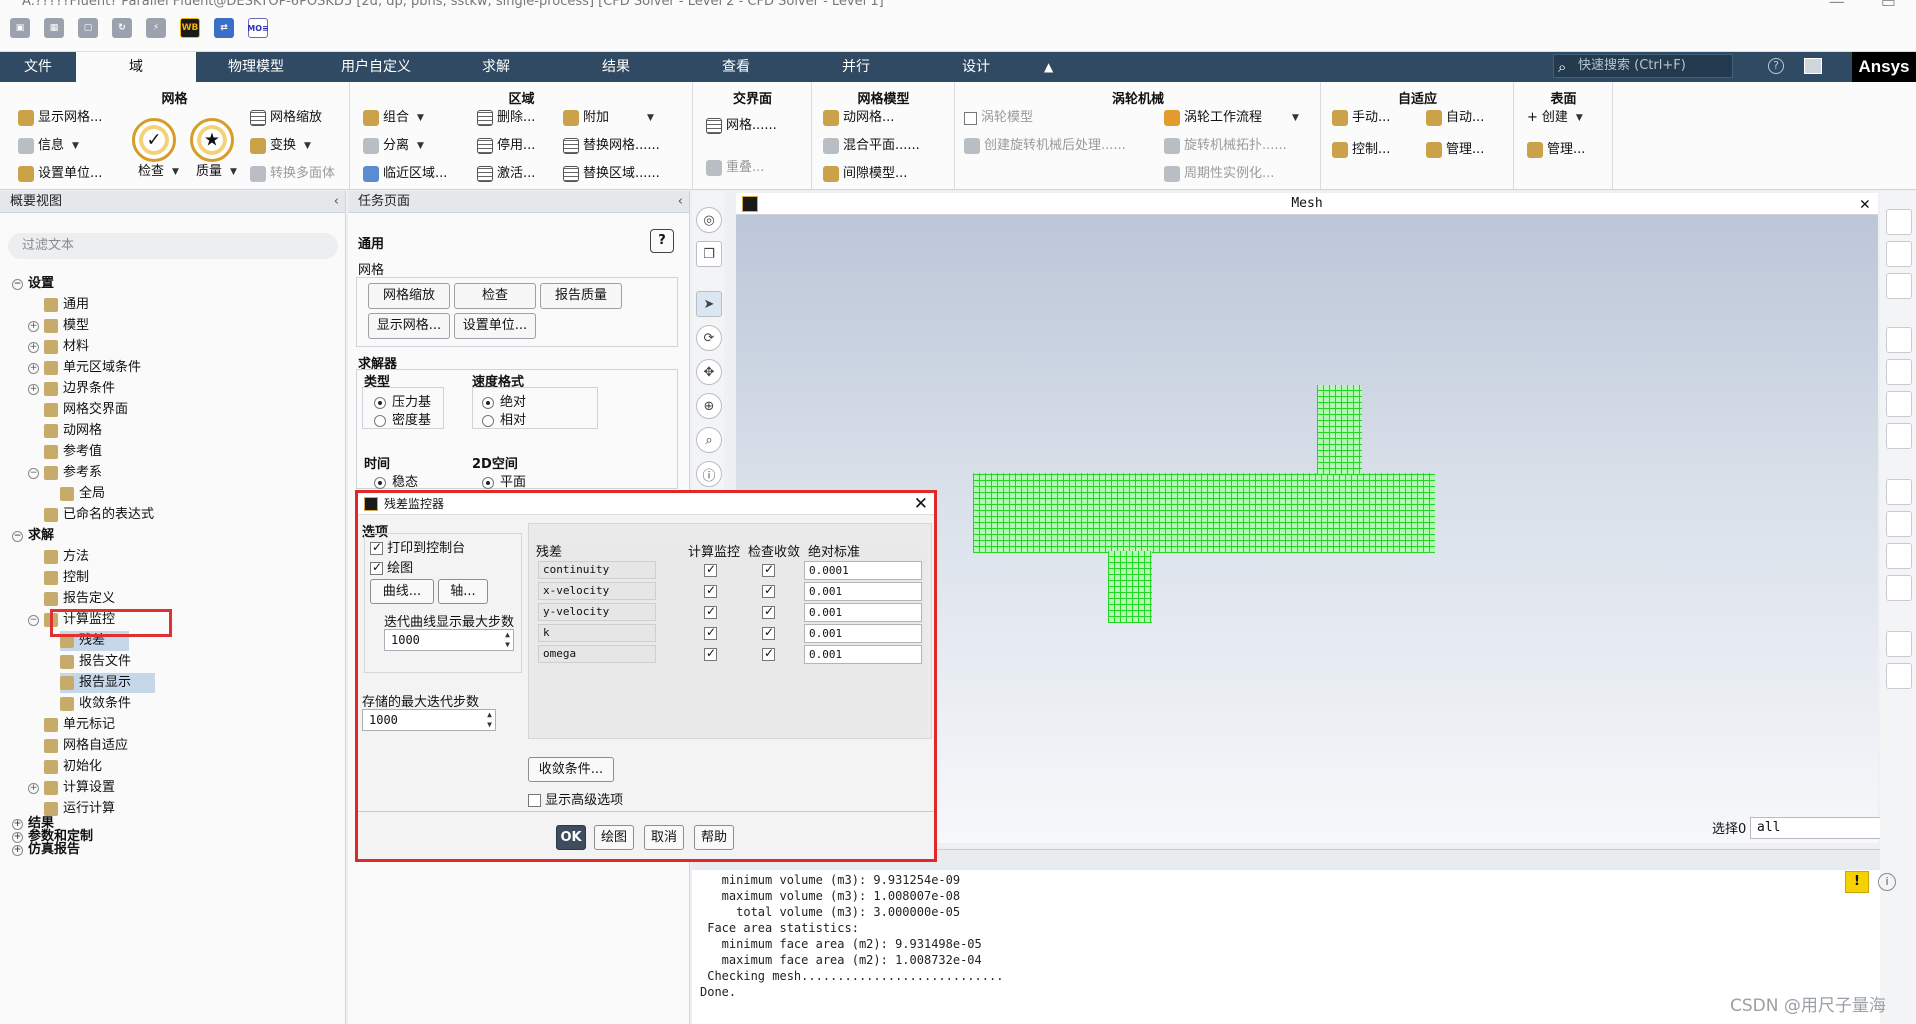 This screenshot has width=1916, height=1024. What do you see at coordinates (709, 474) in the screenshot?
I see `probe-icon: ⓘ` at bounding box center [709, 474].